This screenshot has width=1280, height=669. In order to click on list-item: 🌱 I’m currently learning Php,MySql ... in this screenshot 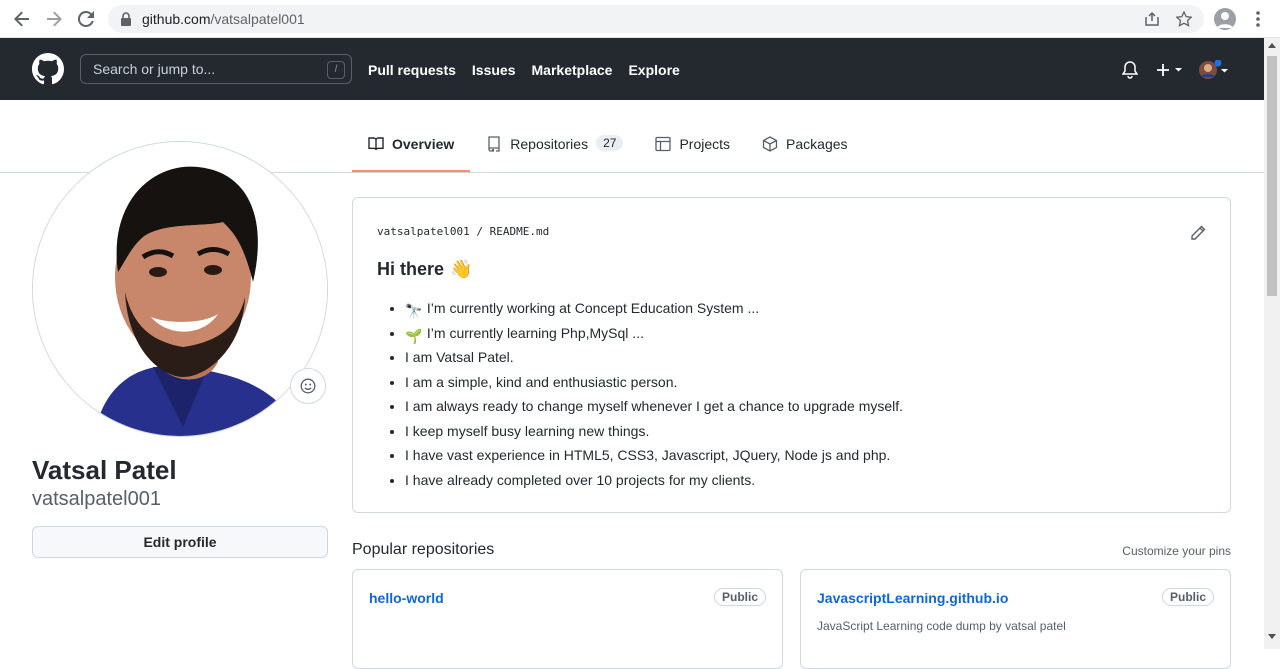, I will do `click(654, 334)`.